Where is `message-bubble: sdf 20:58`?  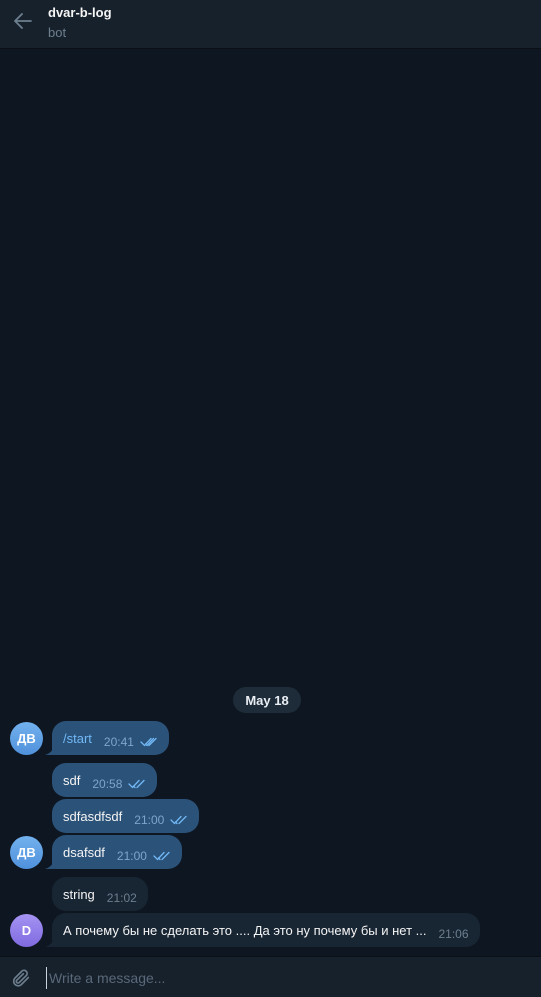
message-bubble: sdf 20:58 is located at coordinates (105, 780).